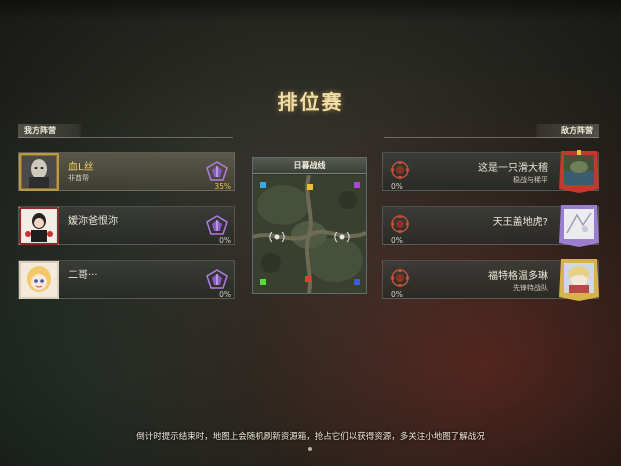 The height and width of the screenshot is (466, 621). I want to click on enemy-player-card-1: 0% 这是一只滑大稽 稳战与稀平, so click(491, 171).